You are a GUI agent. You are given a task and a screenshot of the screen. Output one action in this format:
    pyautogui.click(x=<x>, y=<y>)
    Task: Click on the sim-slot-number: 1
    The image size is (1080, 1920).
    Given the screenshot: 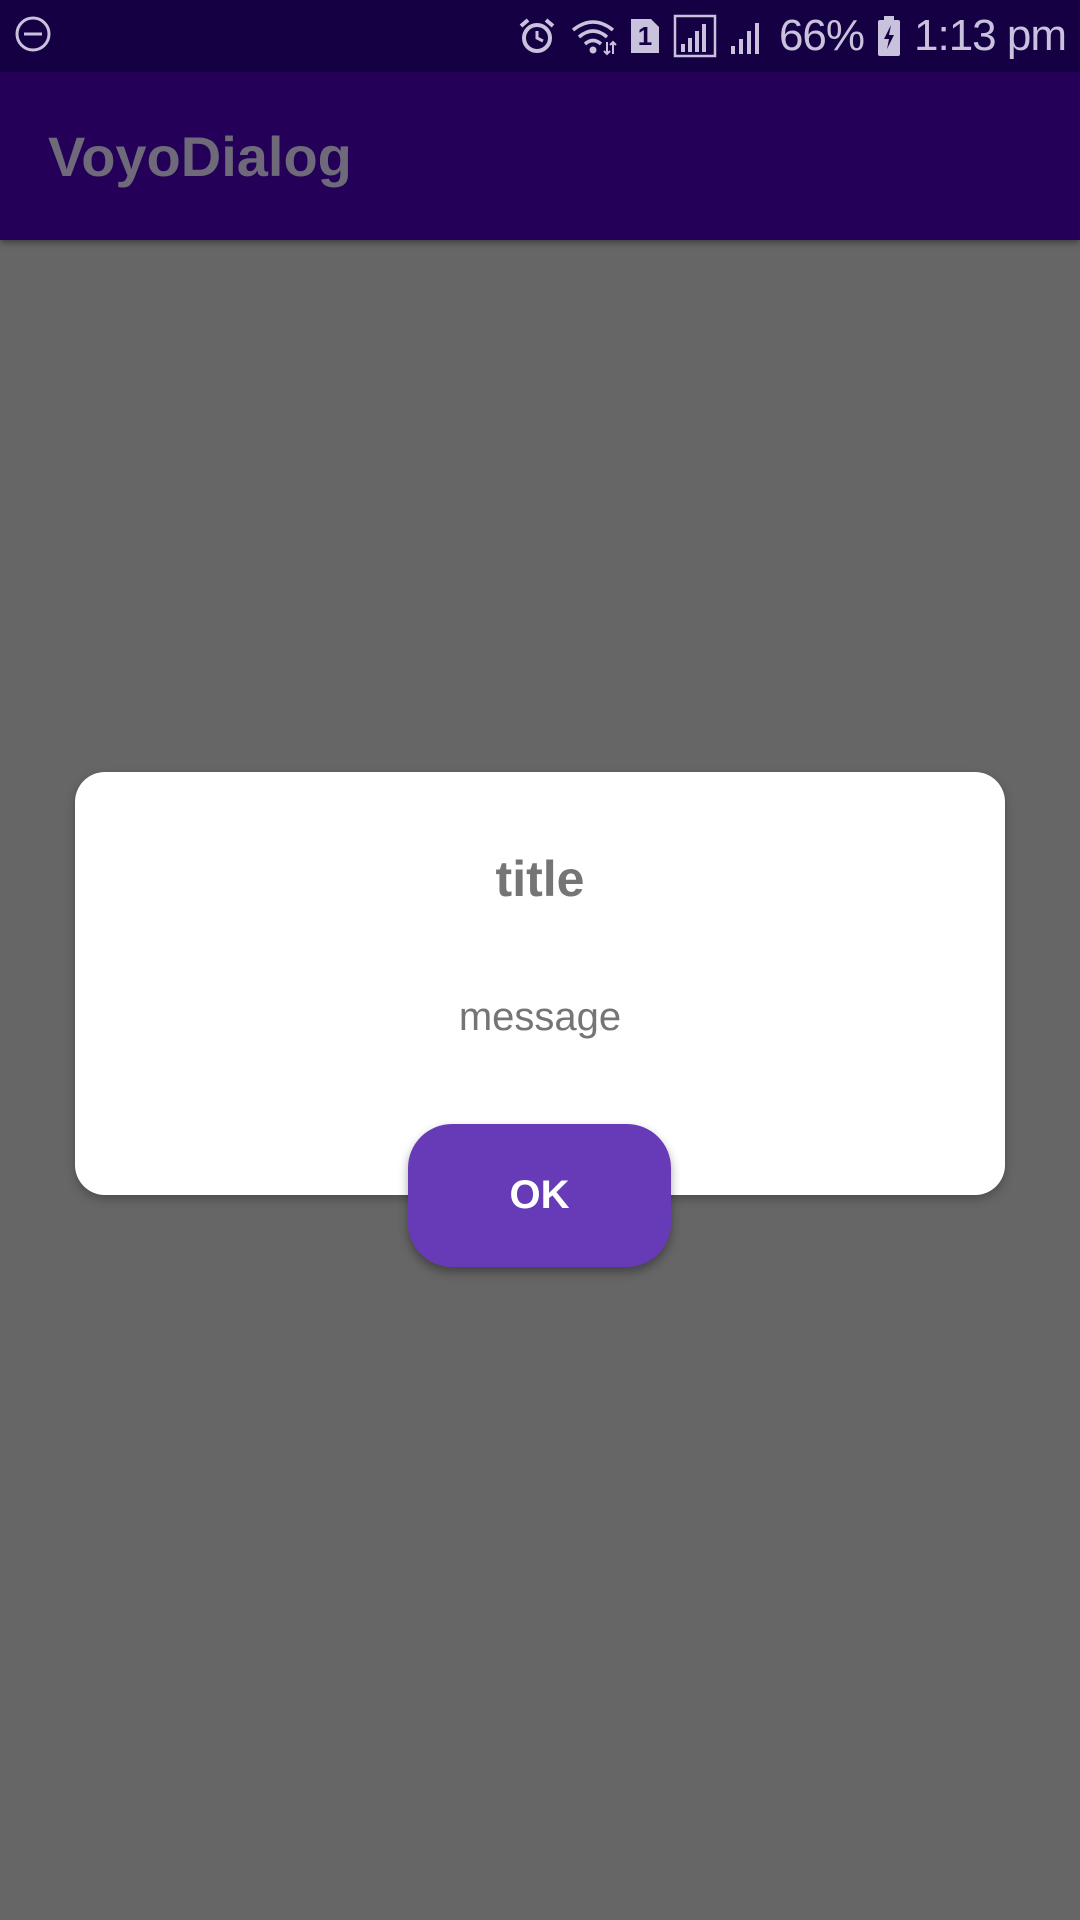 What is the action you would take?
    pyautogui.click(x=645, y=36)
    